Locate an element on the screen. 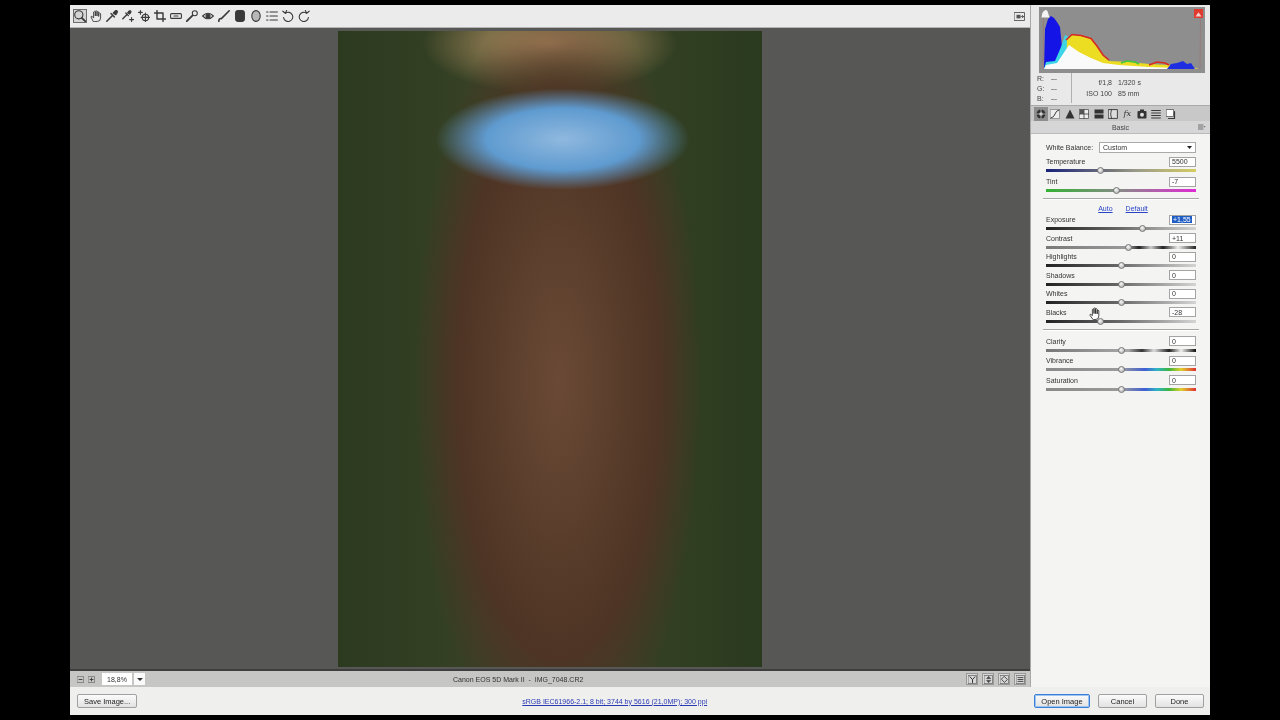  swap-arrows-icon is located at coordinates (988, 679).